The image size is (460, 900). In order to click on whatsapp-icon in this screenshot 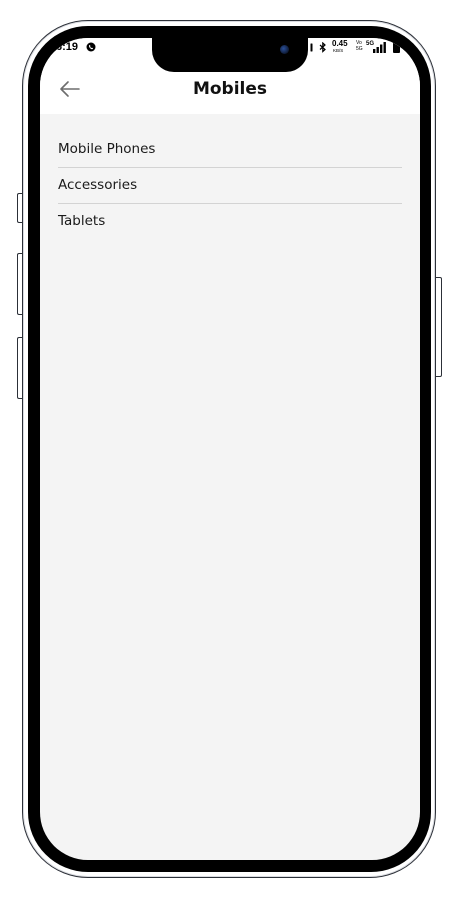, I will do `click(91, 47)`.